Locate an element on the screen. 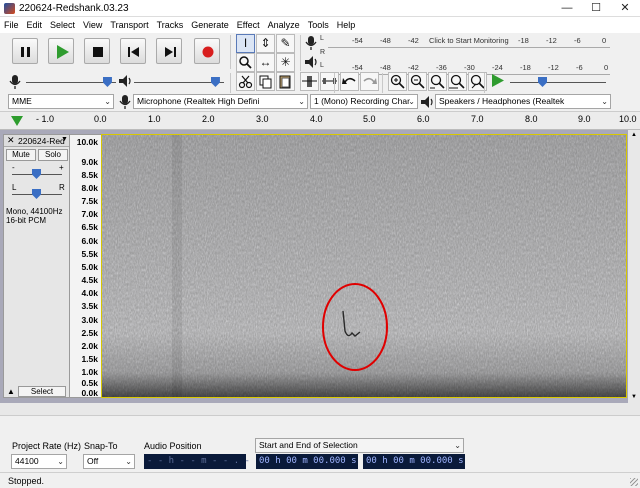  playback-meter-speaker-icon is located at coordinates (311, 62).